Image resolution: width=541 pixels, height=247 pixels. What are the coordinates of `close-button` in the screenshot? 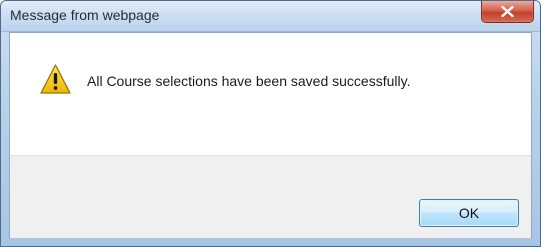 It's located at (507, 12).